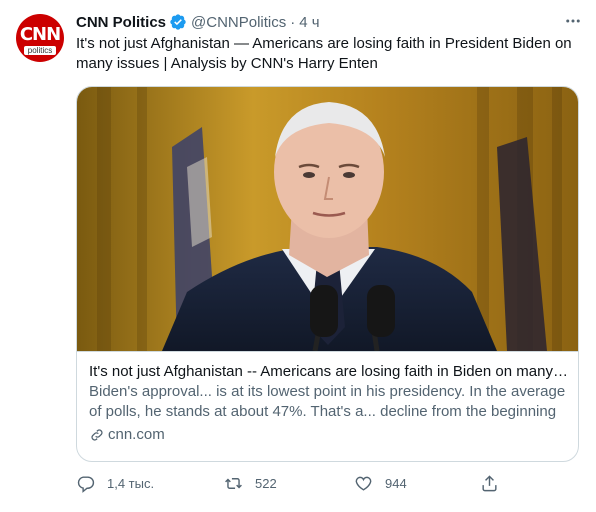 This screenshot has width=596, height=512. What do you see at coordinates (233, 483) in the screenshot?
I see `retweet-icon` at bounding box center [233, 483].